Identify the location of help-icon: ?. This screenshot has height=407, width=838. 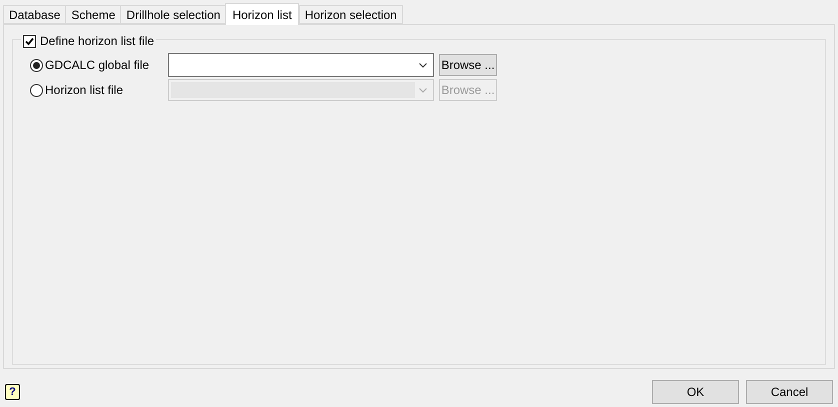
(12, 392).